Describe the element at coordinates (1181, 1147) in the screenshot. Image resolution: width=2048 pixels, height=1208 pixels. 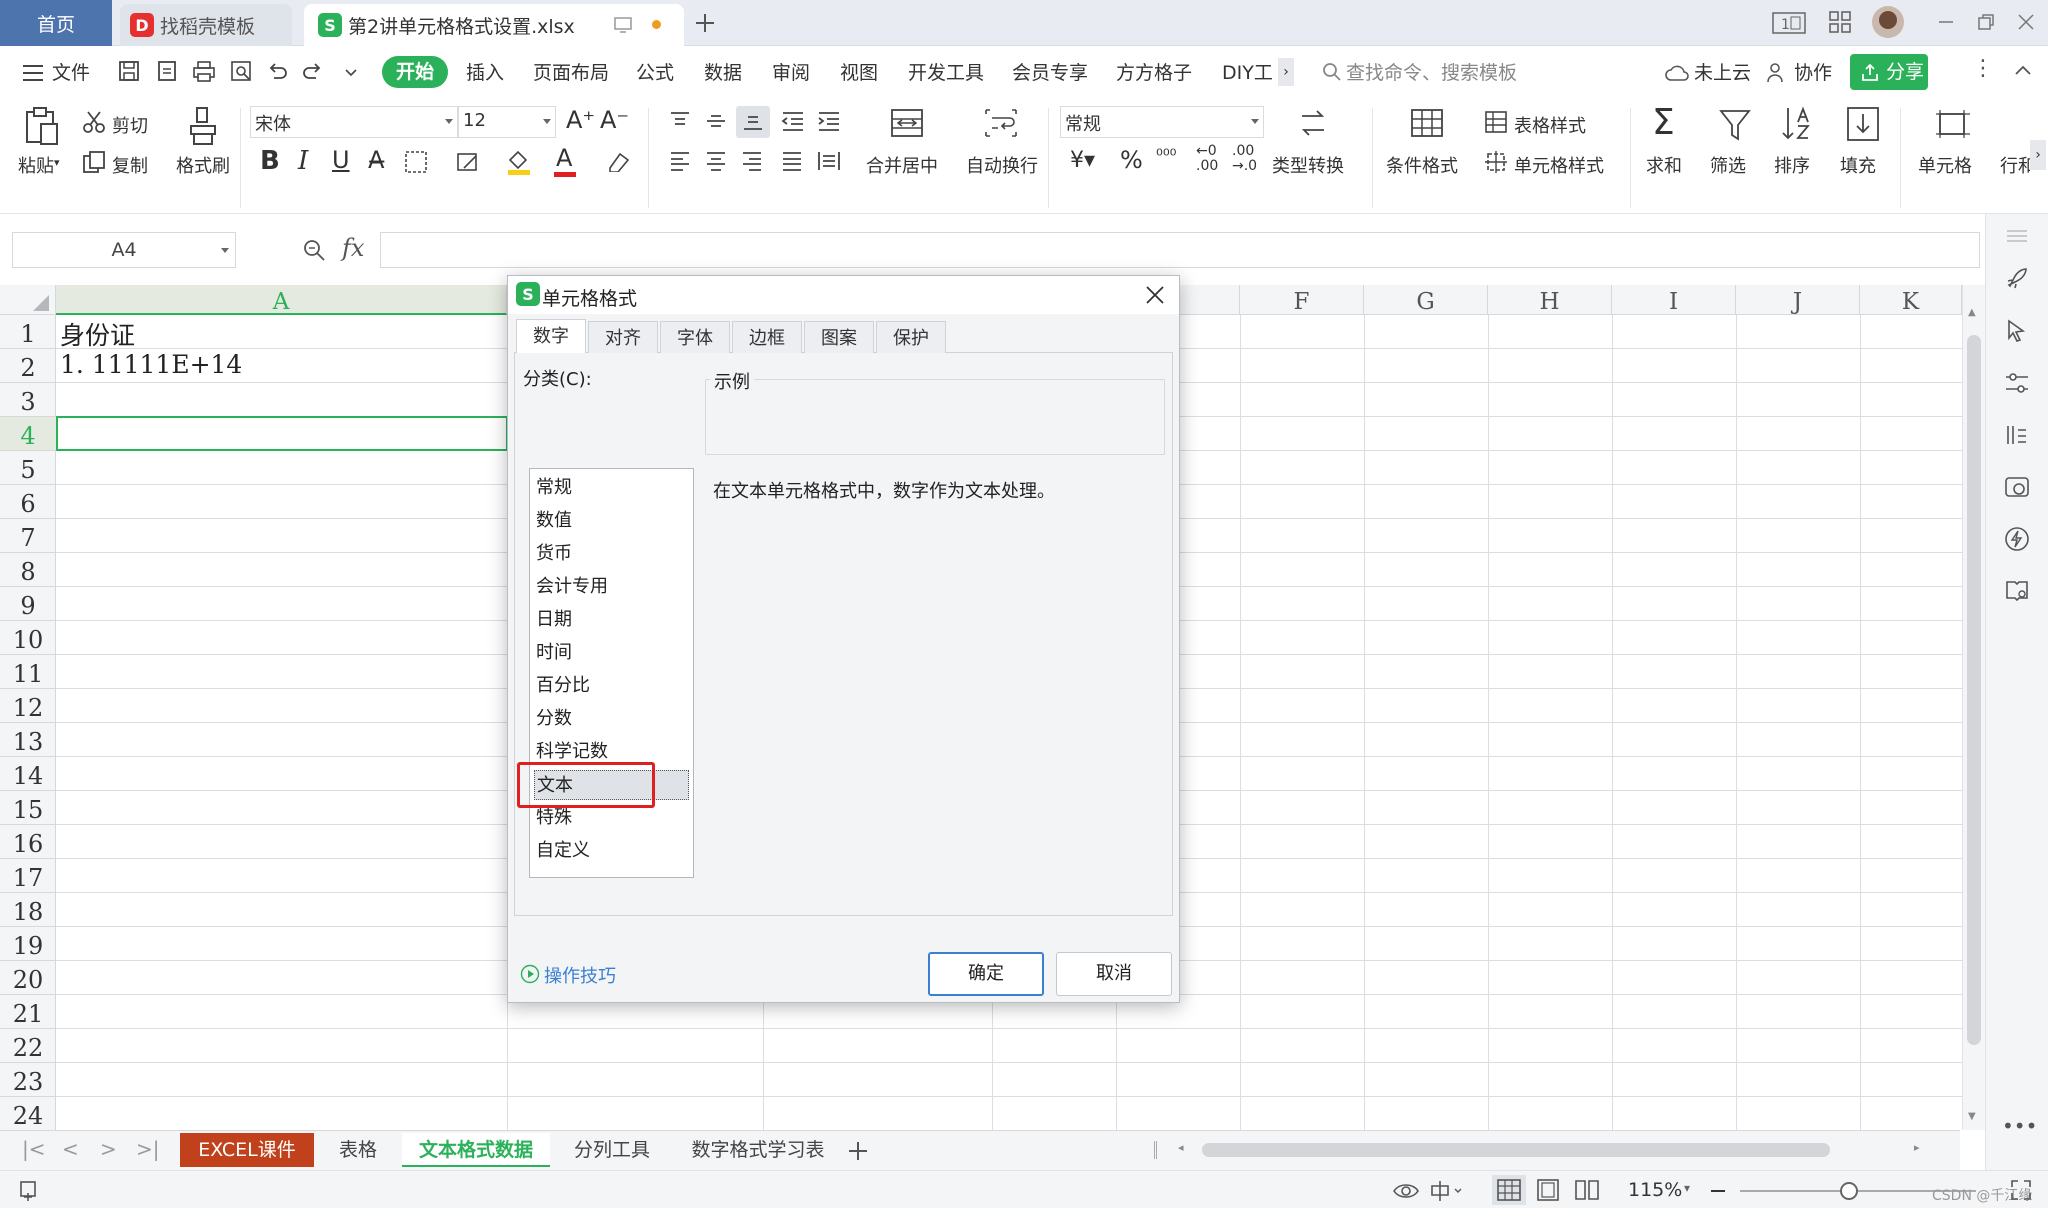
I see `scroll-left-icon: ◂` at that location.